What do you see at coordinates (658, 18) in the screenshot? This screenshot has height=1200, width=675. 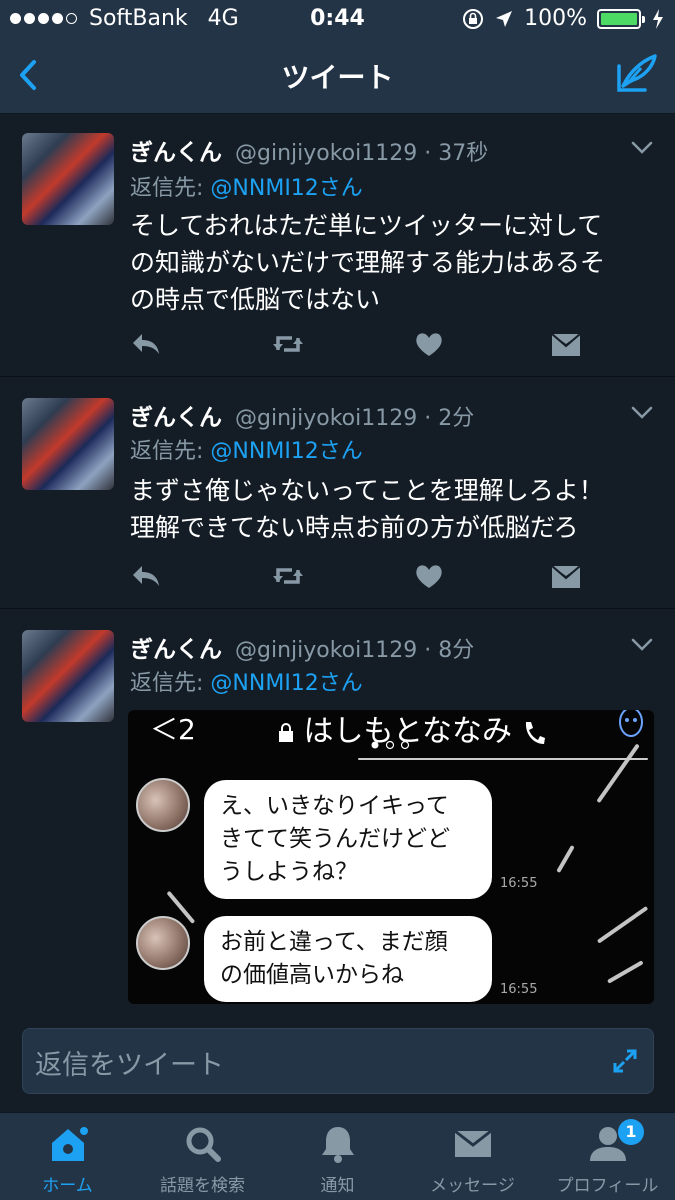 I see `charging-icon` at bounding box center [658, 18].